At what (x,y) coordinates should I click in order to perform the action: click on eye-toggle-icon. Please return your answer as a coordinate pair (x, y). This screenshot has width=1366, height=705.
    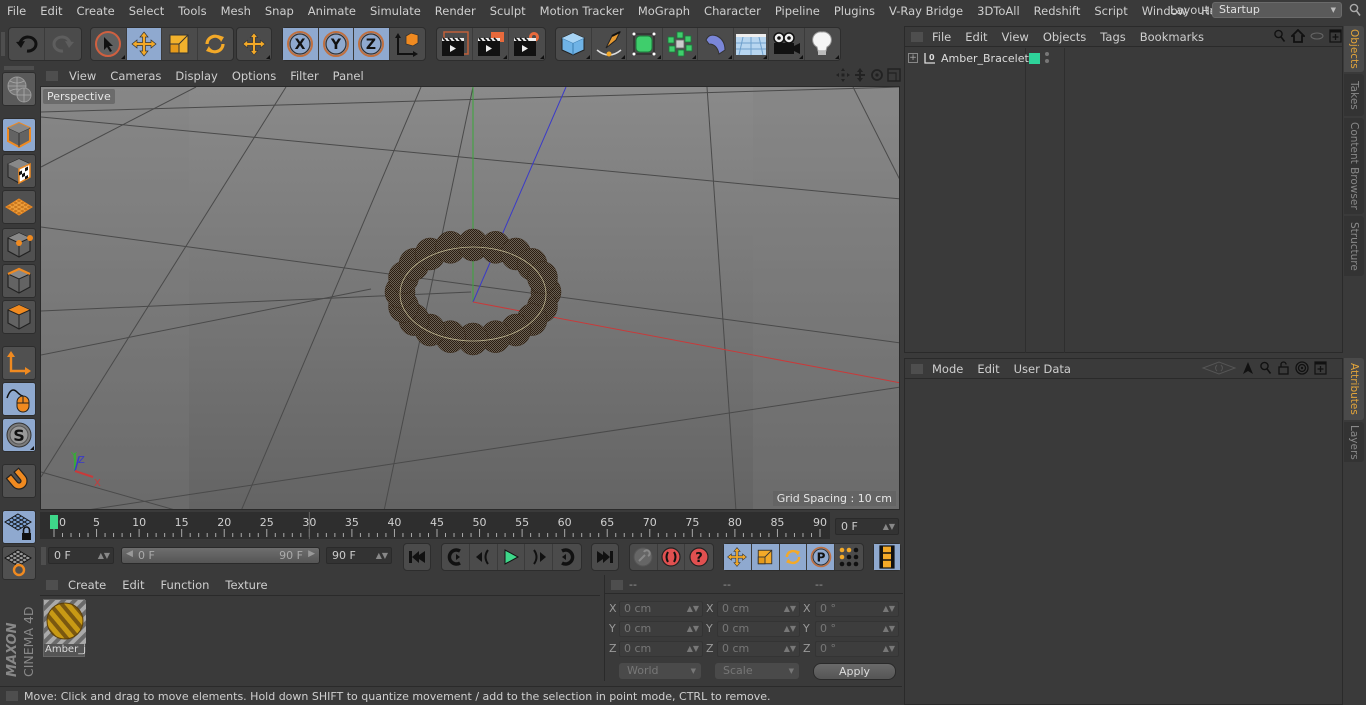
    Looking at the image, I should click on (1317, 36).